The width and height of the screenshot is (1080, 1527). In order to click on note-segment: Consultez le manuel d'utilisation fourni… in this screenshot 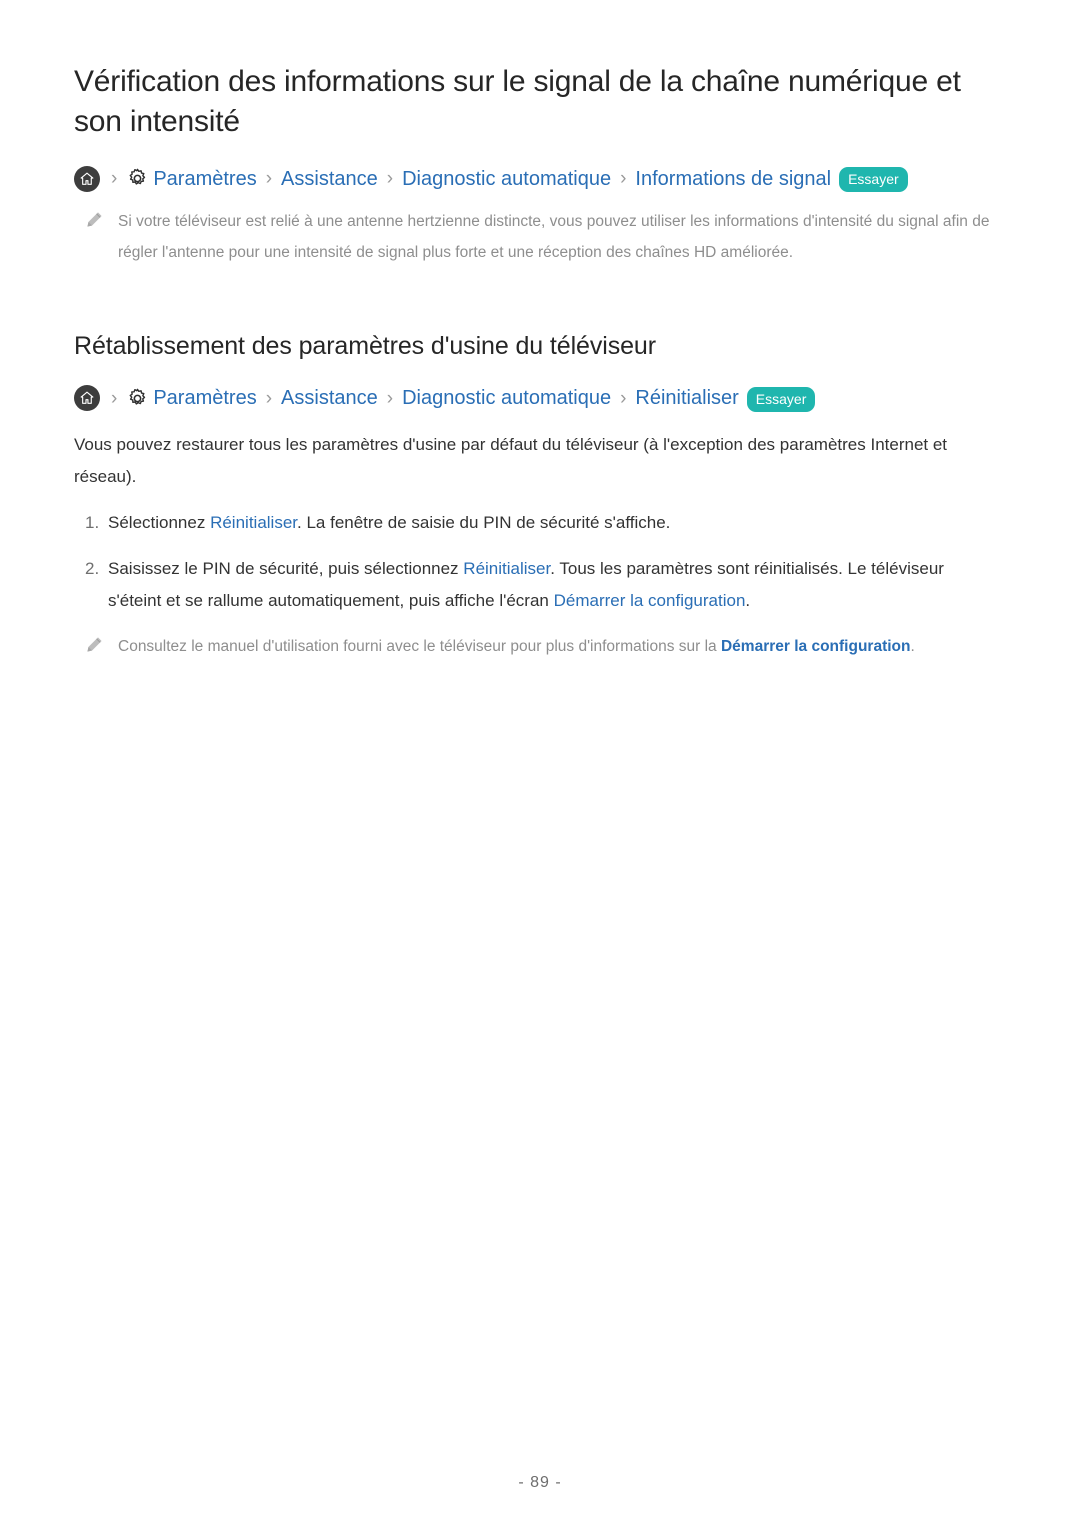, I will do `click(419, 647)`.